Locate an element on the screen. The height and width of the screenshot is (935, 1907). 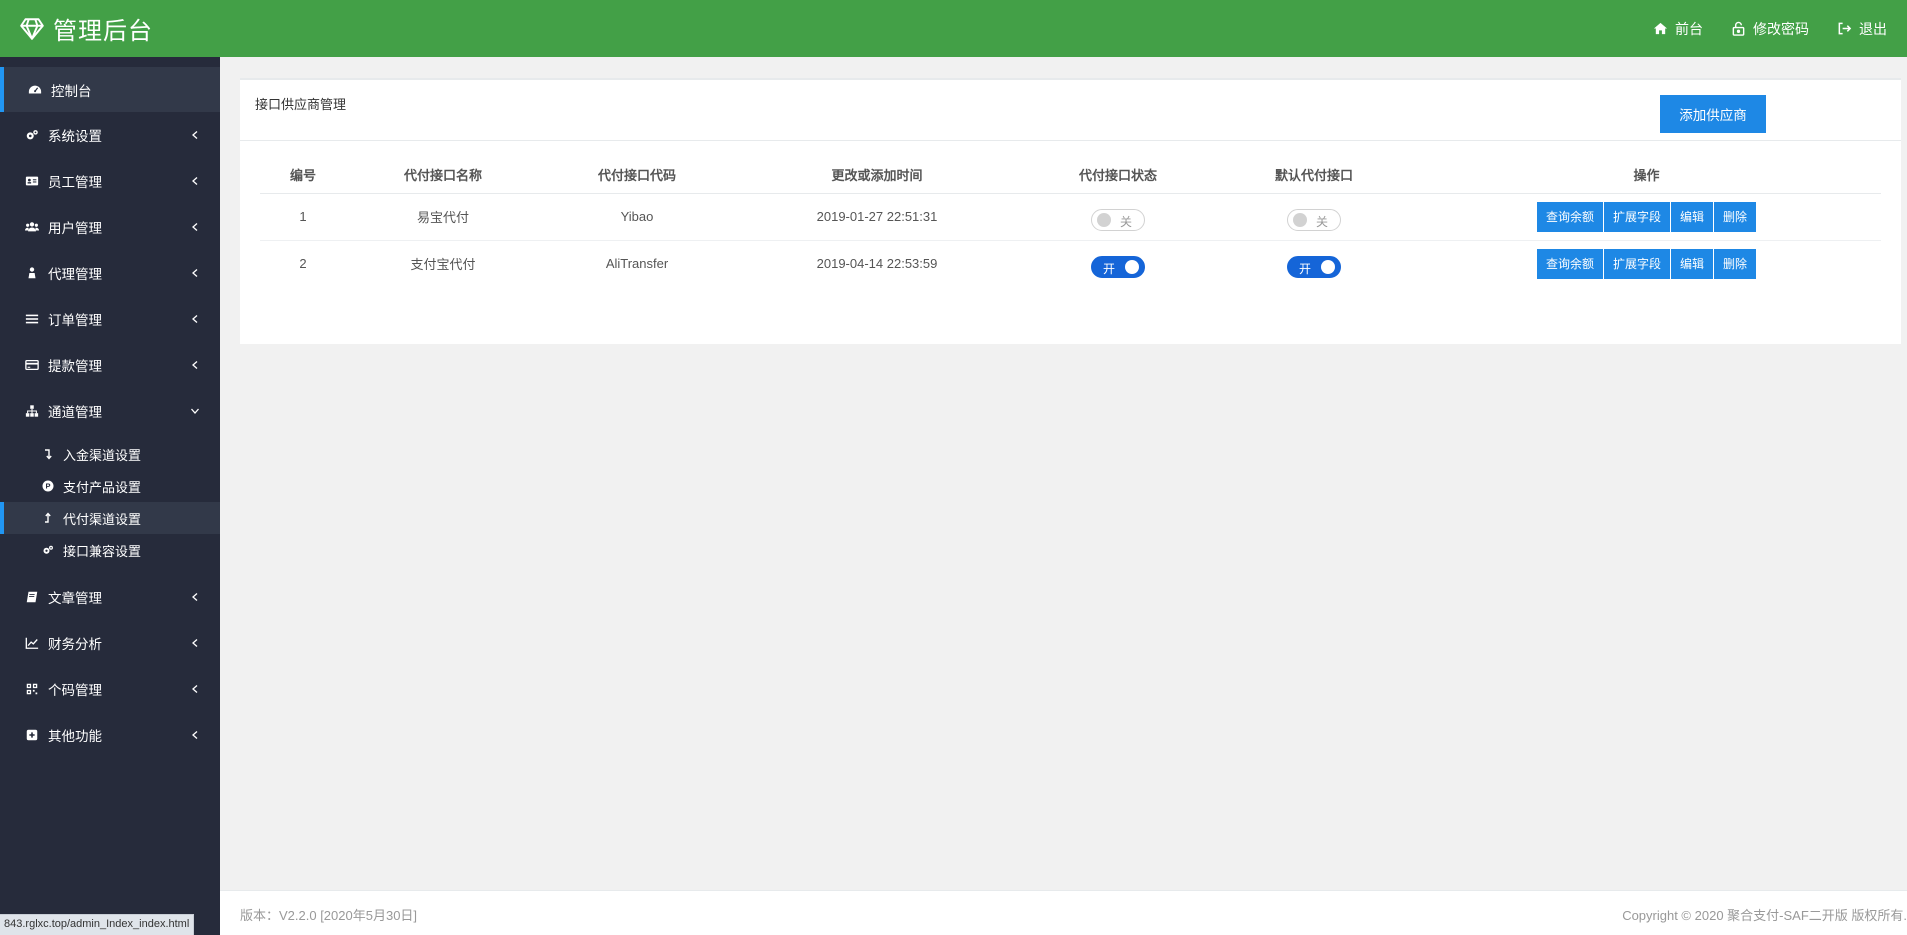
app-logo: 管理后台 is located at coordinates (76, 28).